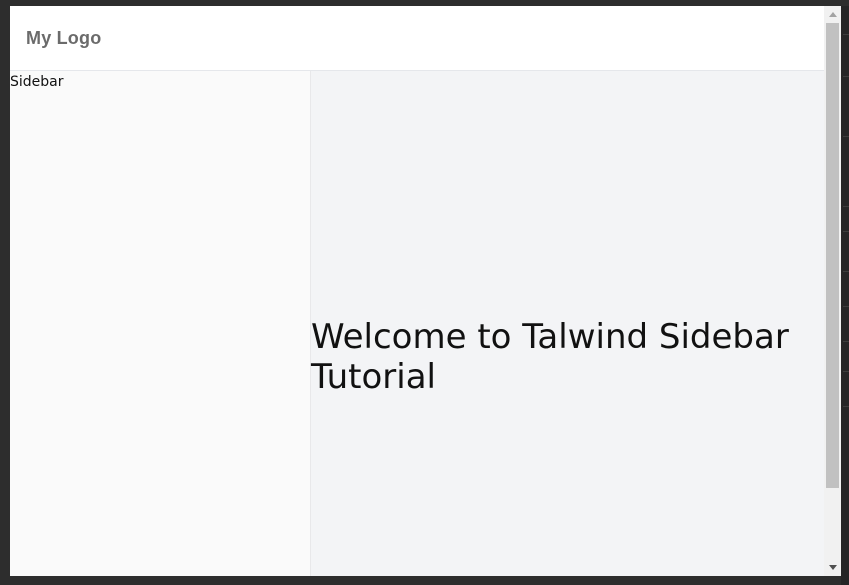  I want to click on scroll-down-button, so click(832, 567).